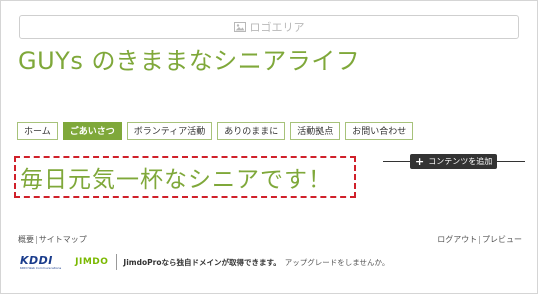  I want to click on headline-text: 毎日元気一杯なシニアです！, so click(176, 180).